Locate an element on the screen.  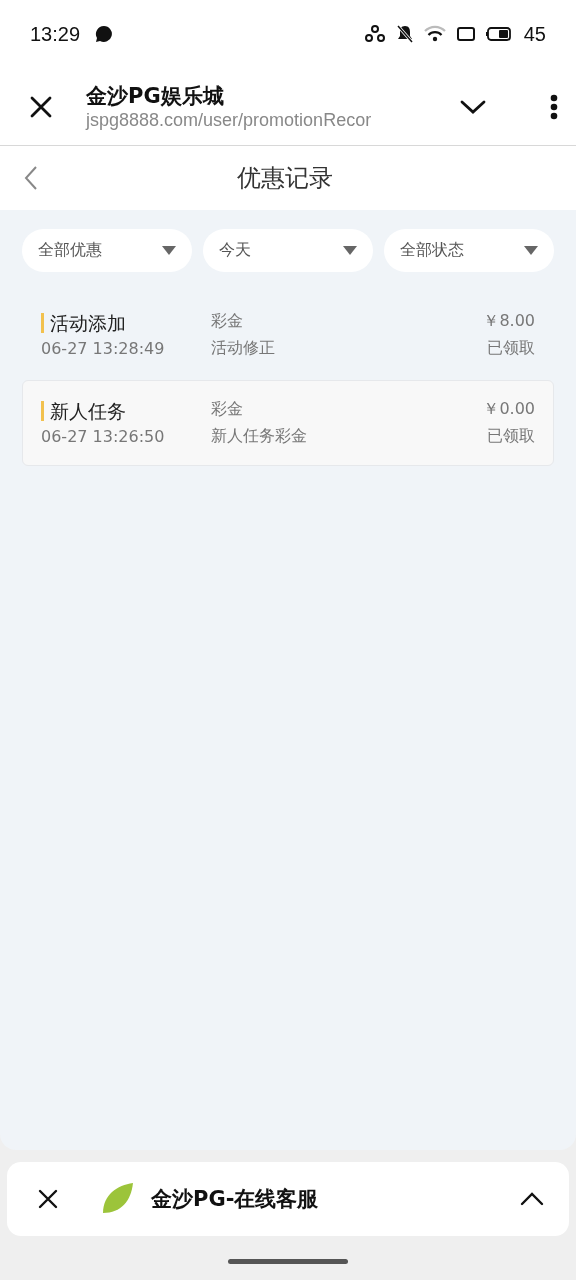
filter-dropdown: 全部优惠 is located at coordinates (107, 250).